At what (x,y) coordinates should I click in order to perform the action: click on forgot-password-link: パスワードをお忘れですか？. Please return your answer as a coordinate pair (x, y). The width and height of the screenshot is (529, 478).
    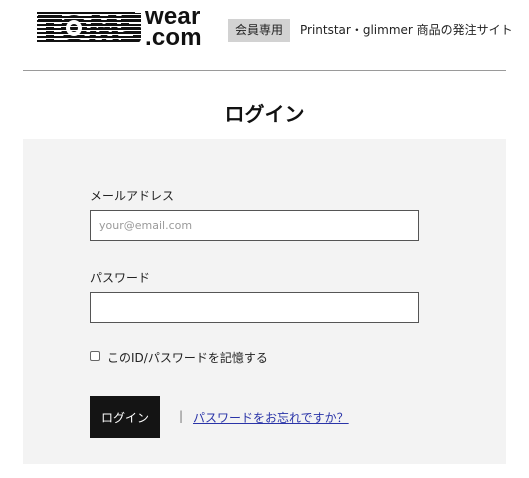
    Looking at the image, I should click on (271, 417).